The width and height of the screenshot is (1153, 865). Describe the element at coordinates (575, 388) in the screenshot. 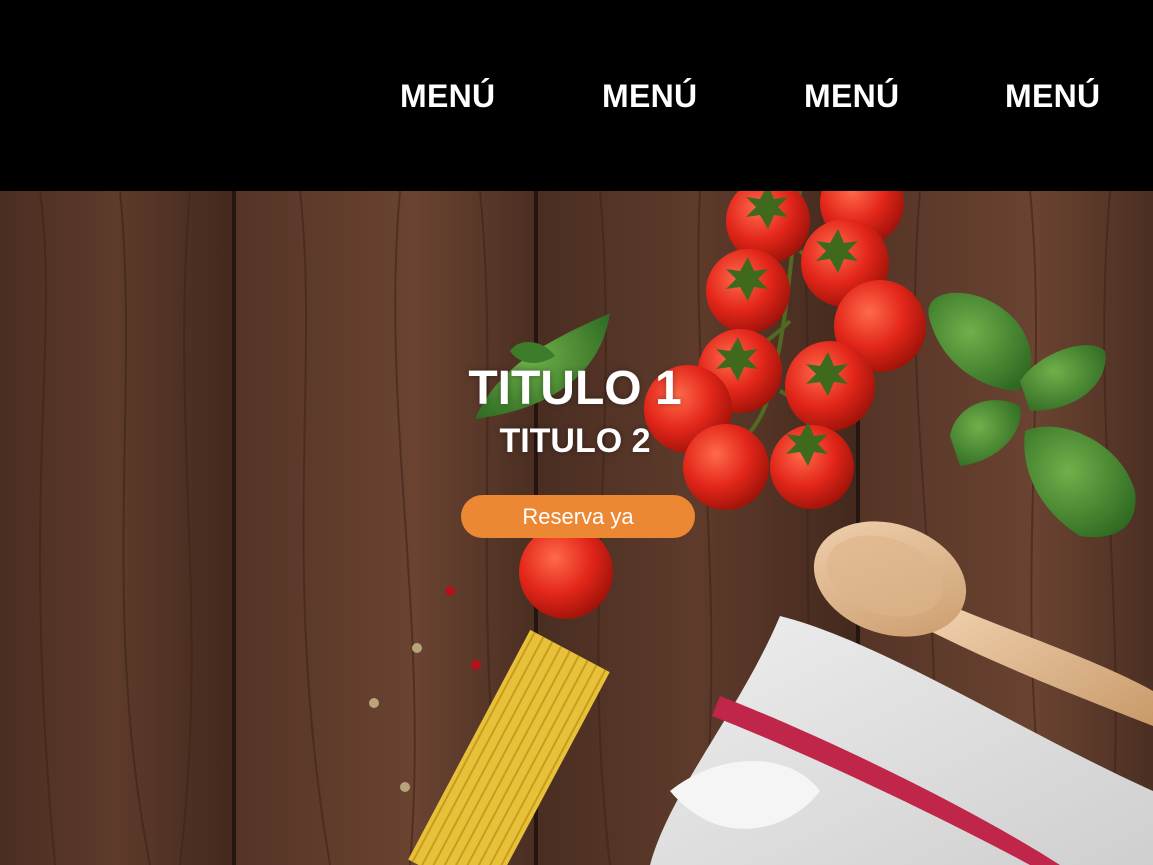

I see `hero-title-1: TITULO 1` at that location.